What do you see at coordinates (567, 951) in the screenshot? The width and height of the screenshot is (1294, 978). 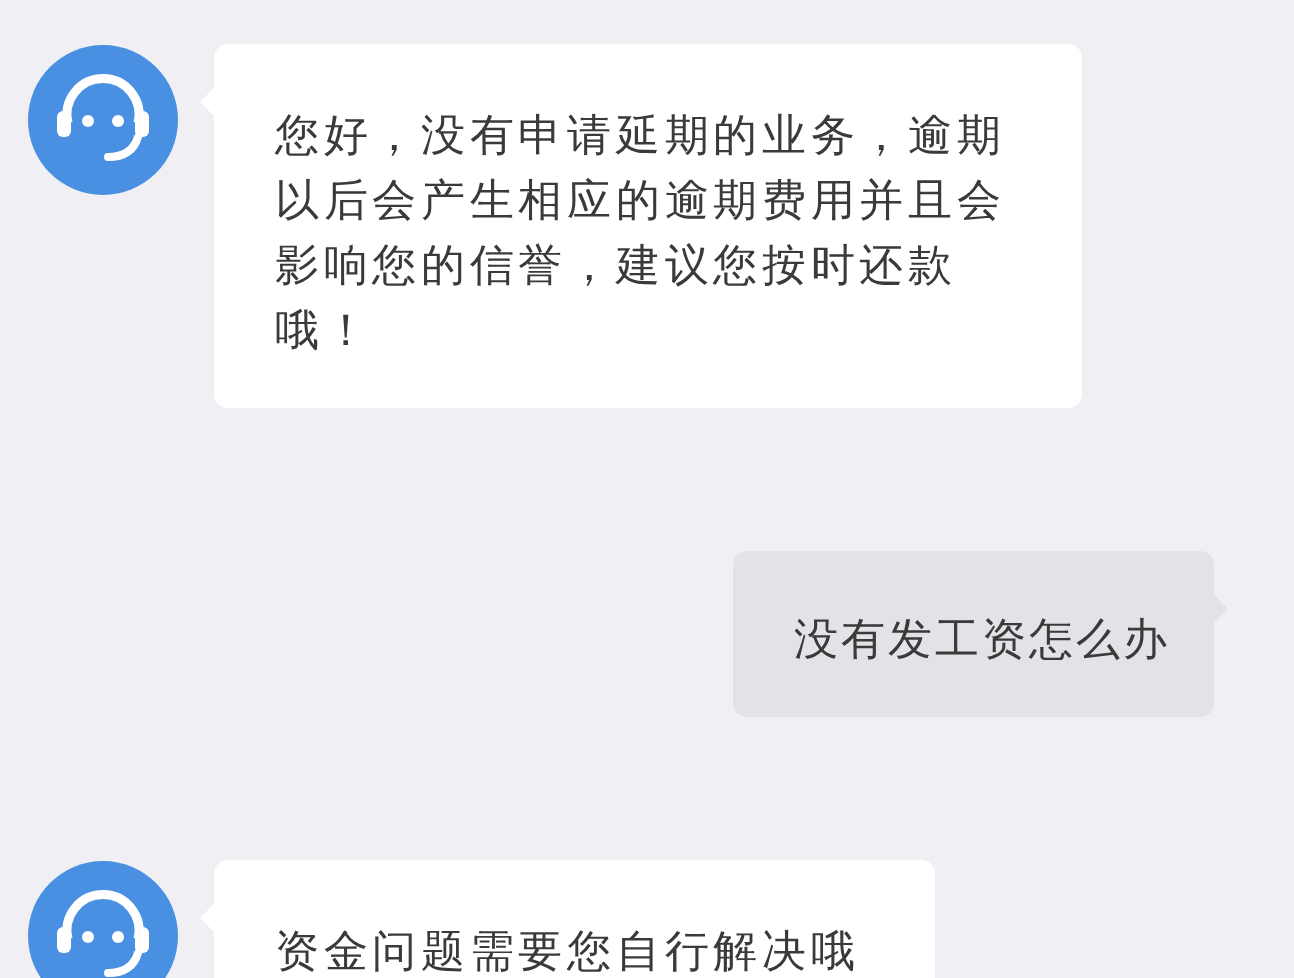 I see `message-text: 资金问题需要您自行解决哦` at bounding box center [567, 951].